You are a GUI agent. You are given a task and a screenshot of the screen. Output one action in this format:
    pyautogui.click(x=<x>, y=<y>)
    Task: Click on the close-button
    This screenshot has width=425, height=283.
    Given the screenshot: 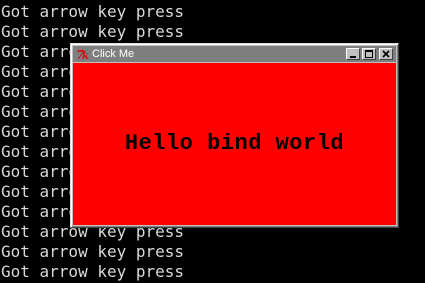 What is the action you would take?
    pyautogui.click(x=386, y=54)
    